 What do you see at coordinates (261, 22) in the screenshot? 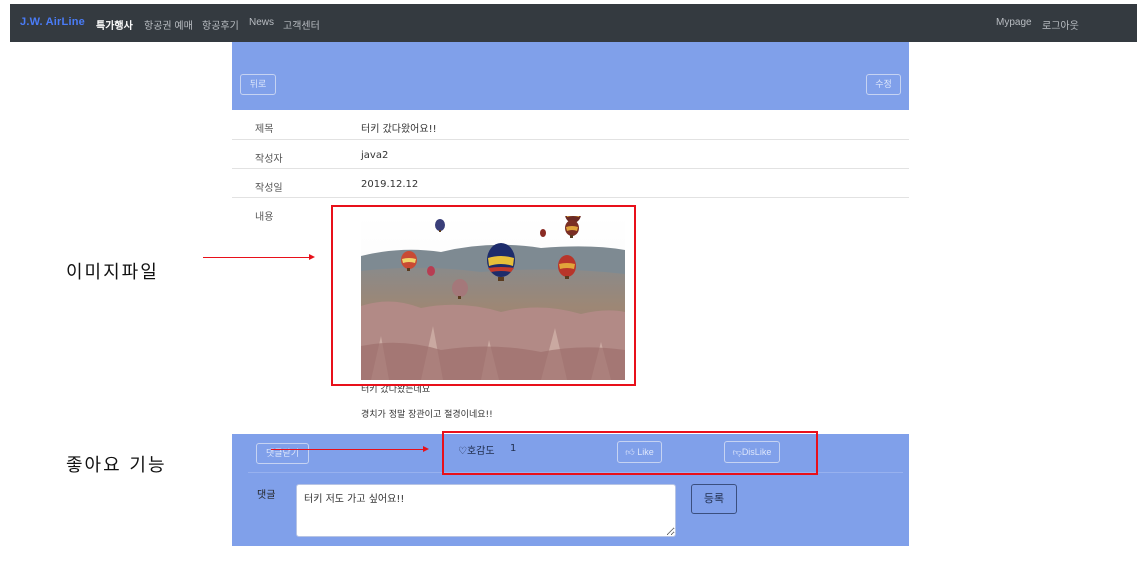
I see `nav-news: News` at bounding box center [261, 22].